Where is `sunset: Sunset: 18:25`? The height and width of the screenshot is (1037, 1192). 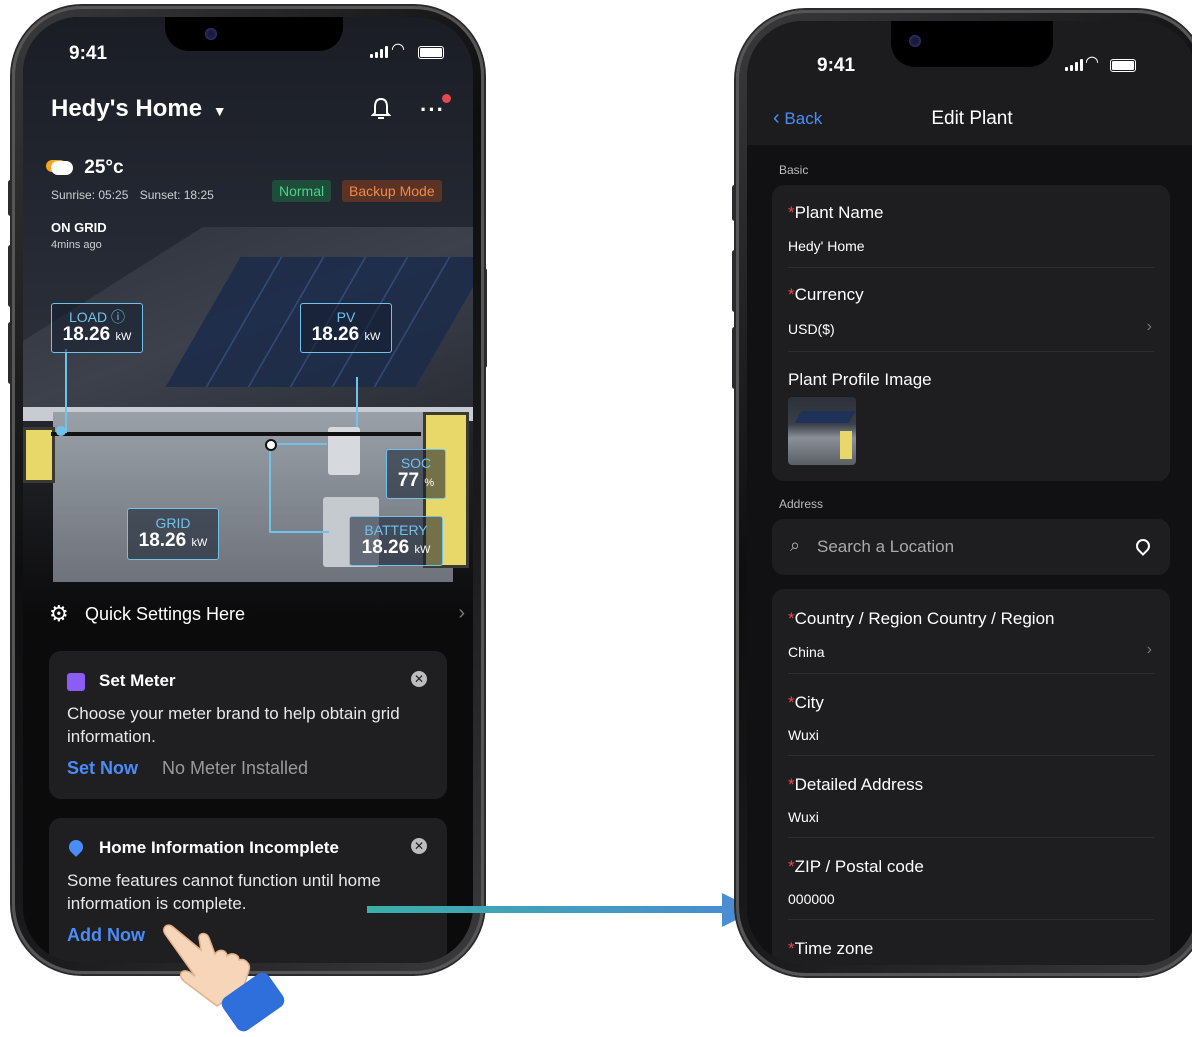
sunset: Sunset: 18:25 is located at coordinates (176, 195).